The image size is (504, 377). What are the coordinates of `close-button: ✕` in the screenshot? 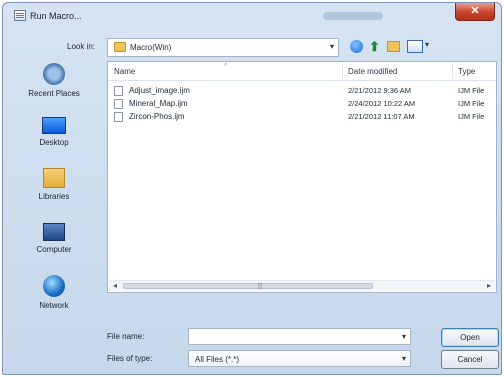 It's located at (475, 12).